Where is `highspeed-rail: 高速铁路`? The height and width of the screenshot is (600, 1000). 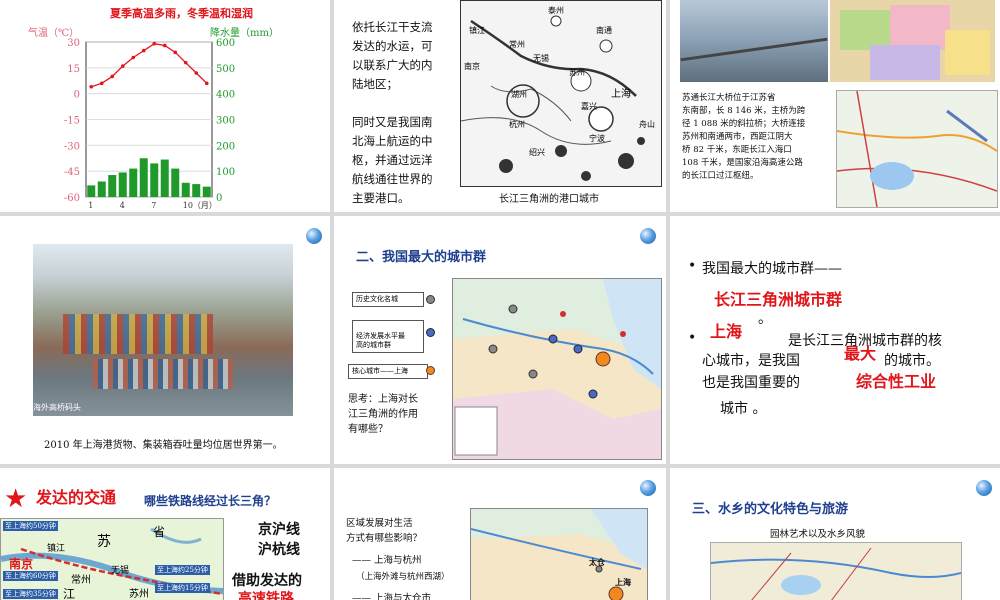 highspeed-rail: 高速铁路 is located at coordinates (266, 595).